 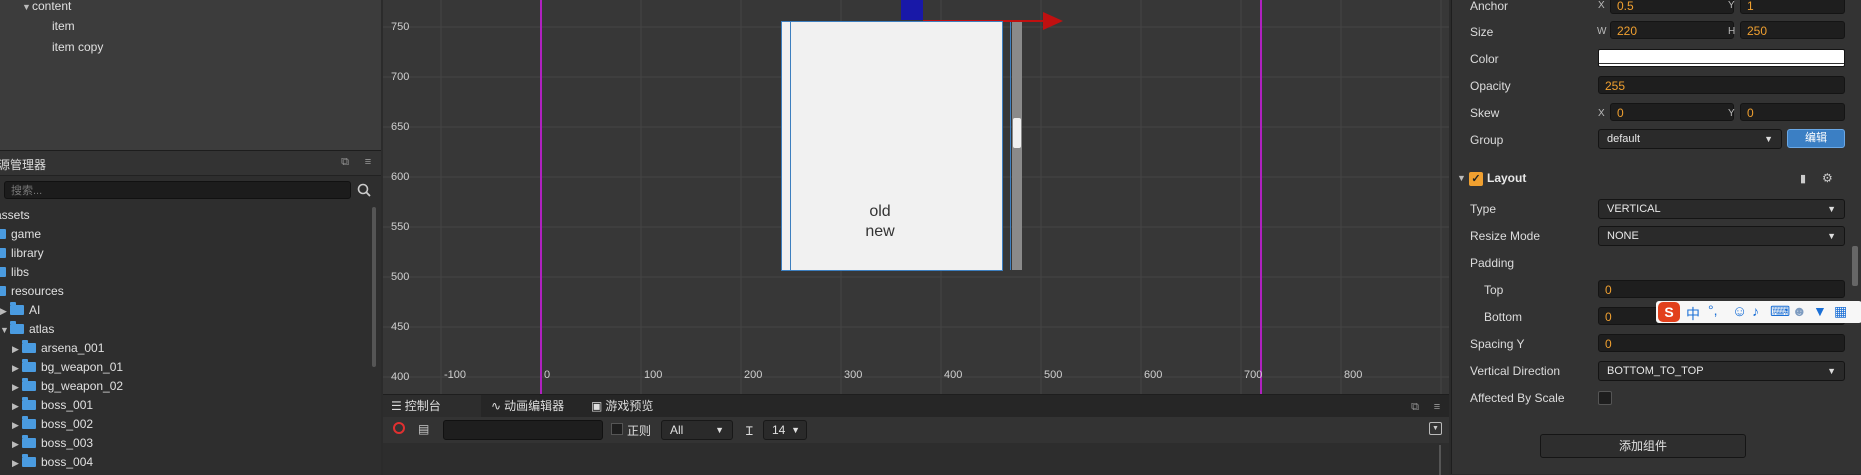 I want to click on spacing-y-field: 0, so click(x=1721, y=343).